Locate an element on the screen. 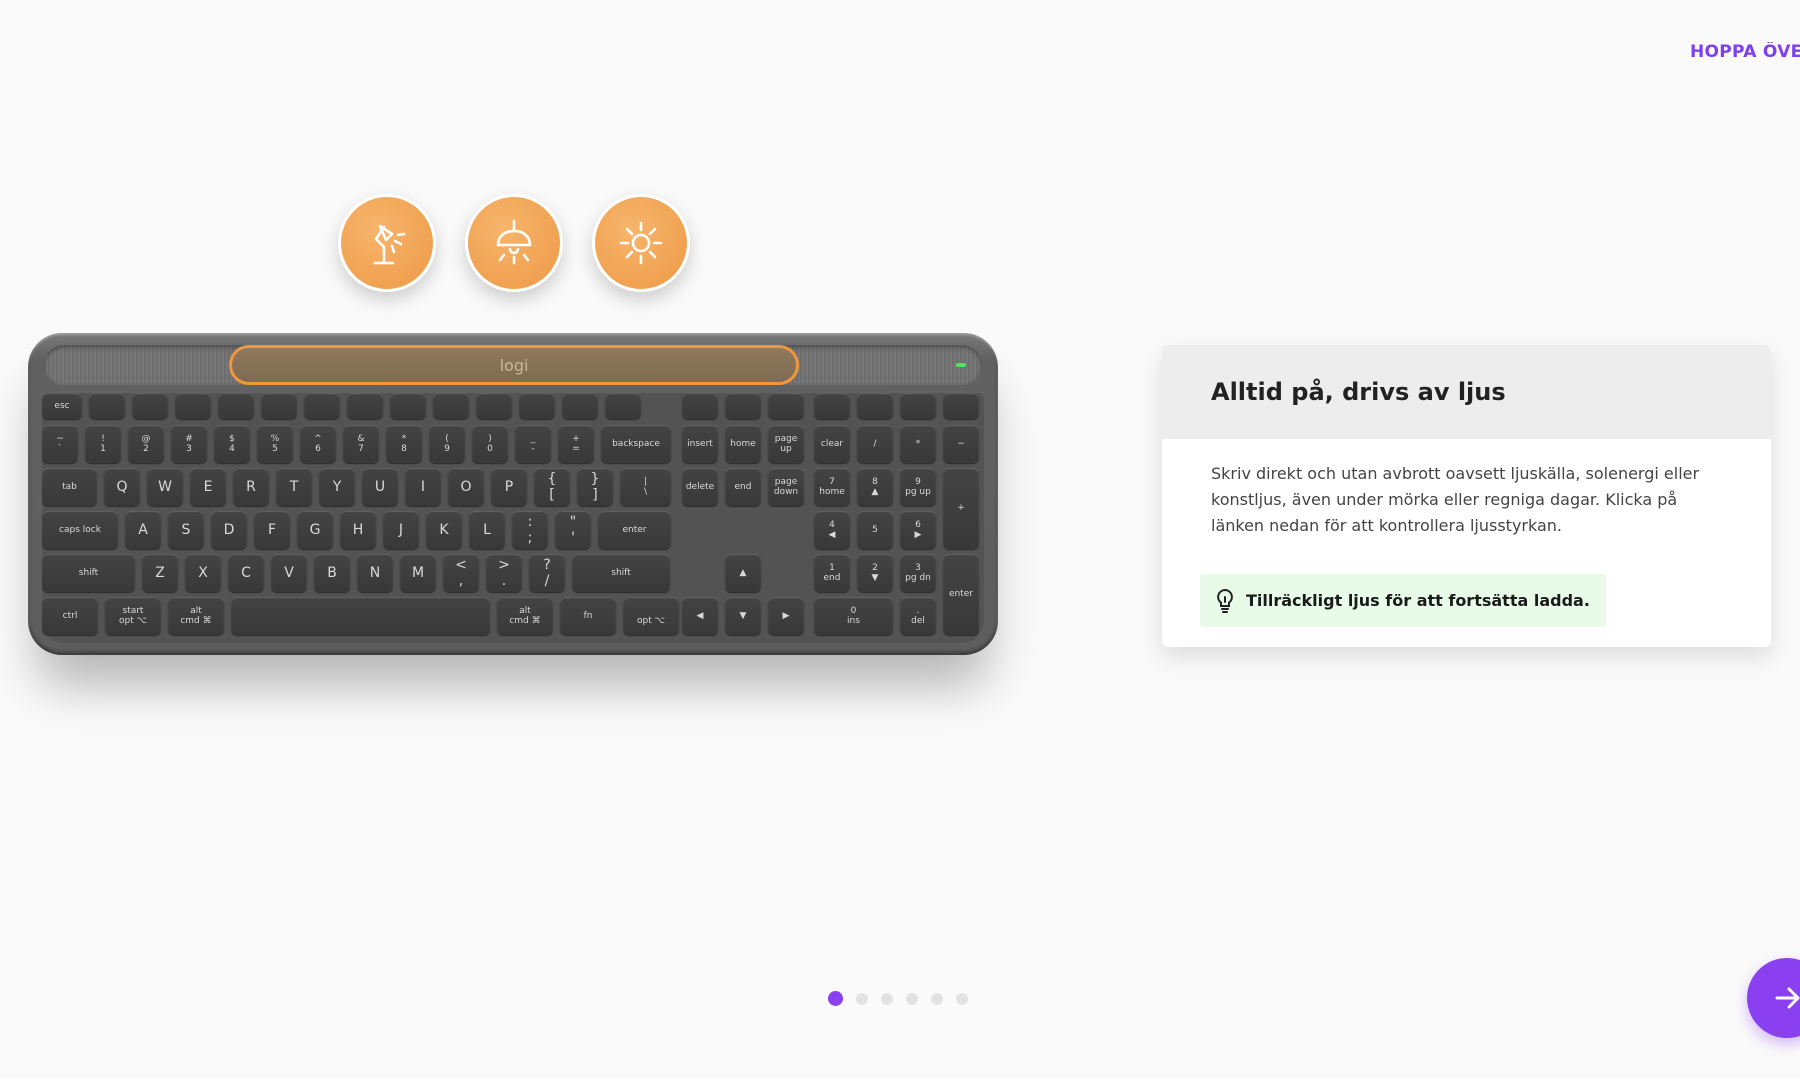 The image size is (1800, 1079). key: _ - is located at coordinates (533, 444).